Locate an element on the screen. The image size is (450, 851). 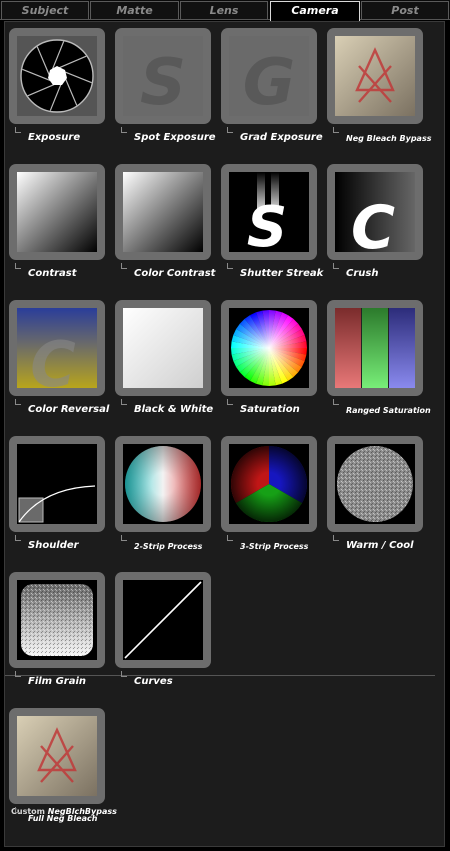
letter-s-icon: S is located at coordinates (163, 76).